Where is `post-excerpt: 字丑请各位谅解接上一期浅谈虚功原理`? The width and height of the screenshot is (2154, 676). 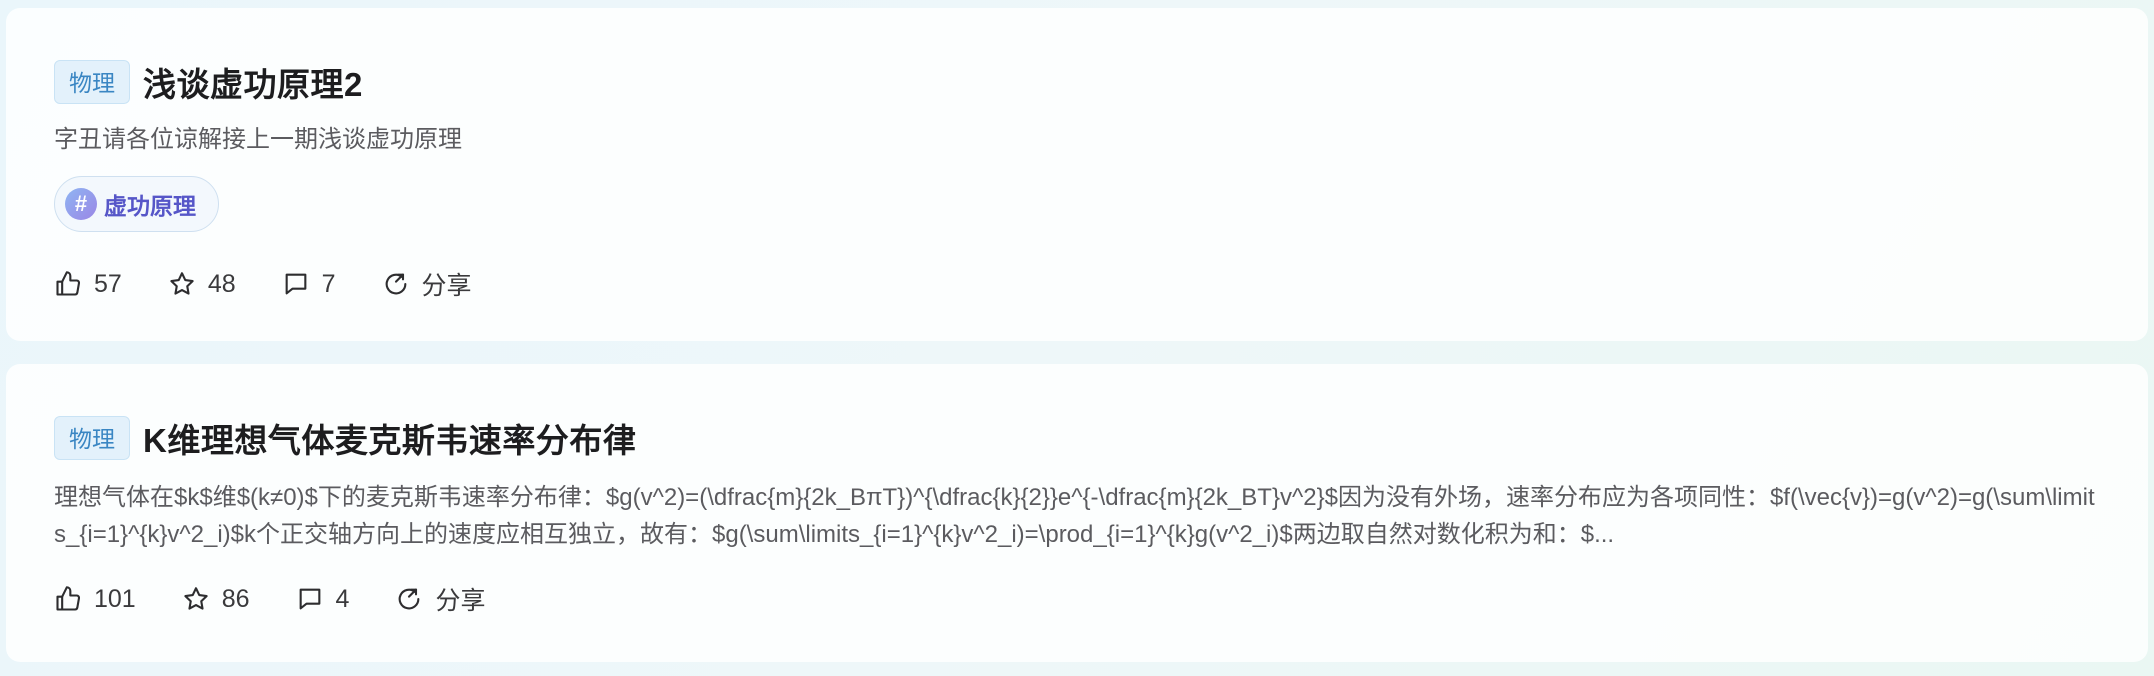
post-excerpt: 字丑请各位谅解接上一期浅谈虚功原理 is located at coordinates (258, 139).